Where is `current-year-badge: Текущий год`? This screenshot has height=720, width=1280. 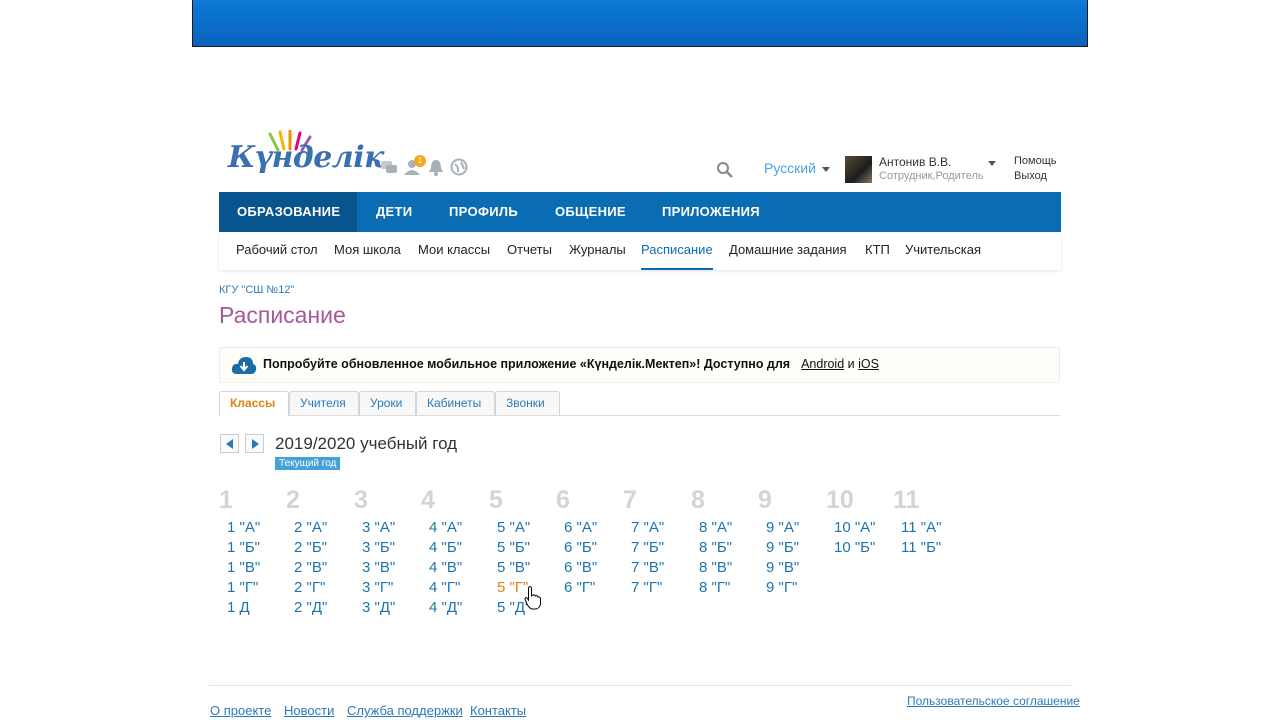 current-year-badge: Текущий год is located at coordinates (308, 463).